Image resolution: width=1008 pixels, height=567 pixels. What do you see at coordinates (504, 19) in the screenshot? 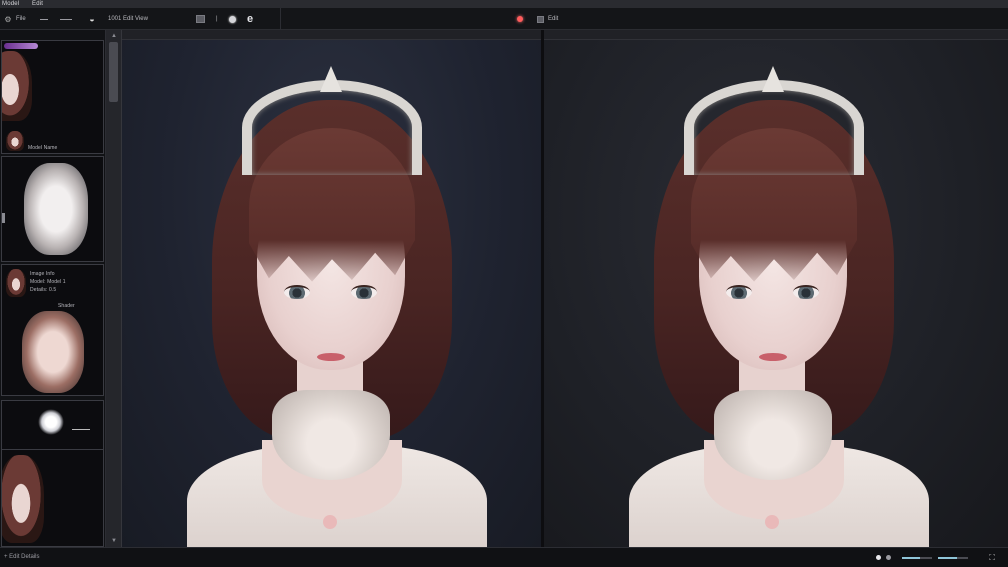
I see `toolbar: ⚙ File ◒ 1001 Edit View | e Edit` at bounding box center [504, 19].